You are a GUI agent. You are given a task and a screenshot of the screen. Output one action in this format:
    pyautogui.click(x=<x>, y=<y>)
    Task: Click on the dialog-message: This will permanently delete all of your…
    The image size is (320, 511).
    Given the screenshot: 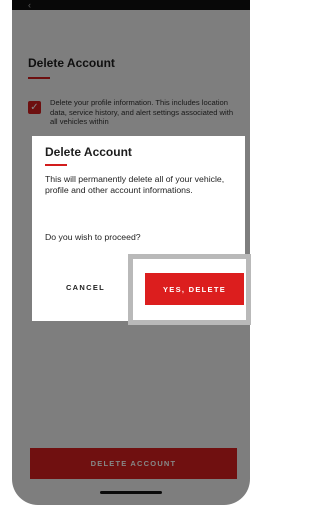 What is the action you would take?
    pyautogui.click(x=135, y=184)
    